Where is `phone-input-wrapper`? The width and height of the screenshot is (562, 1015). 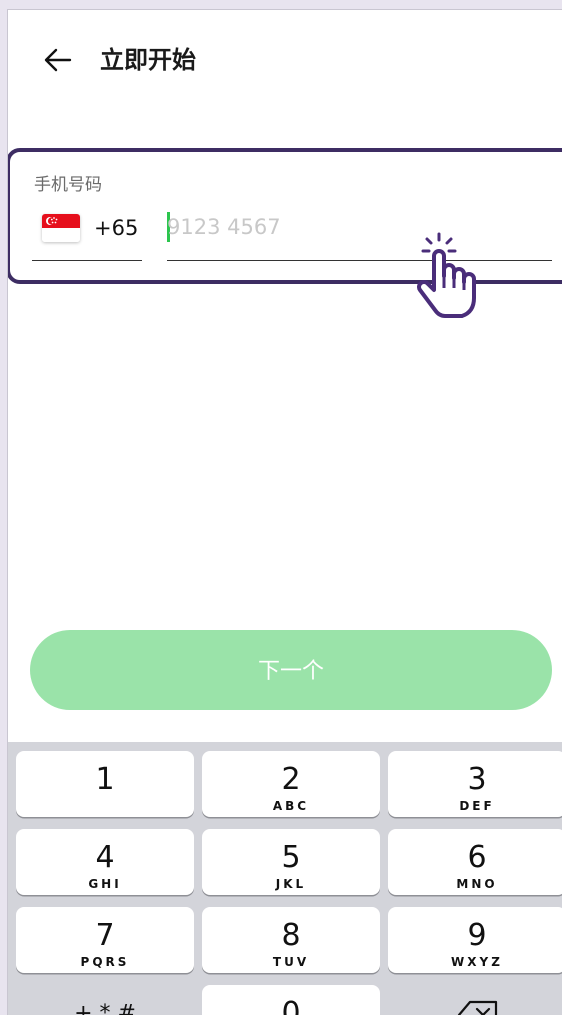
phone-input-wrapper is located at coordinates (359, 232).